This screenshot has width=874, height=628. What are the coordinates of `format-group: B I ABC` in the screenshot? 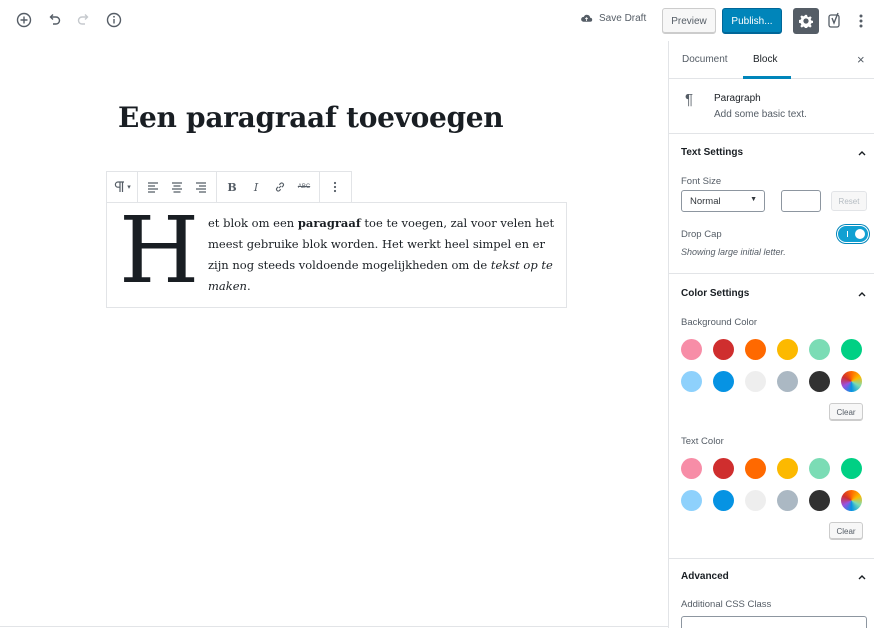 It's located at (268, 187).